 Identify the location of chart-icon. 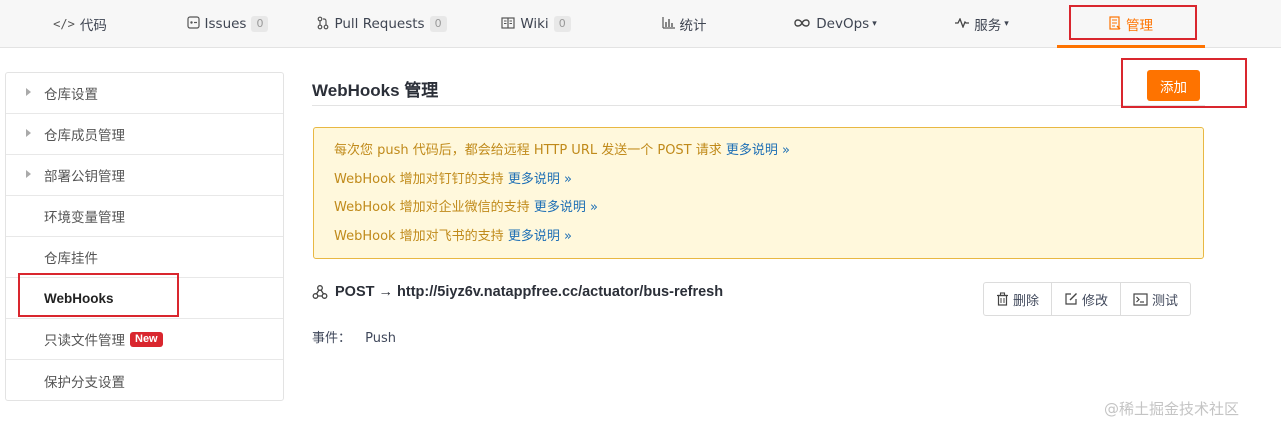
(668, 24).